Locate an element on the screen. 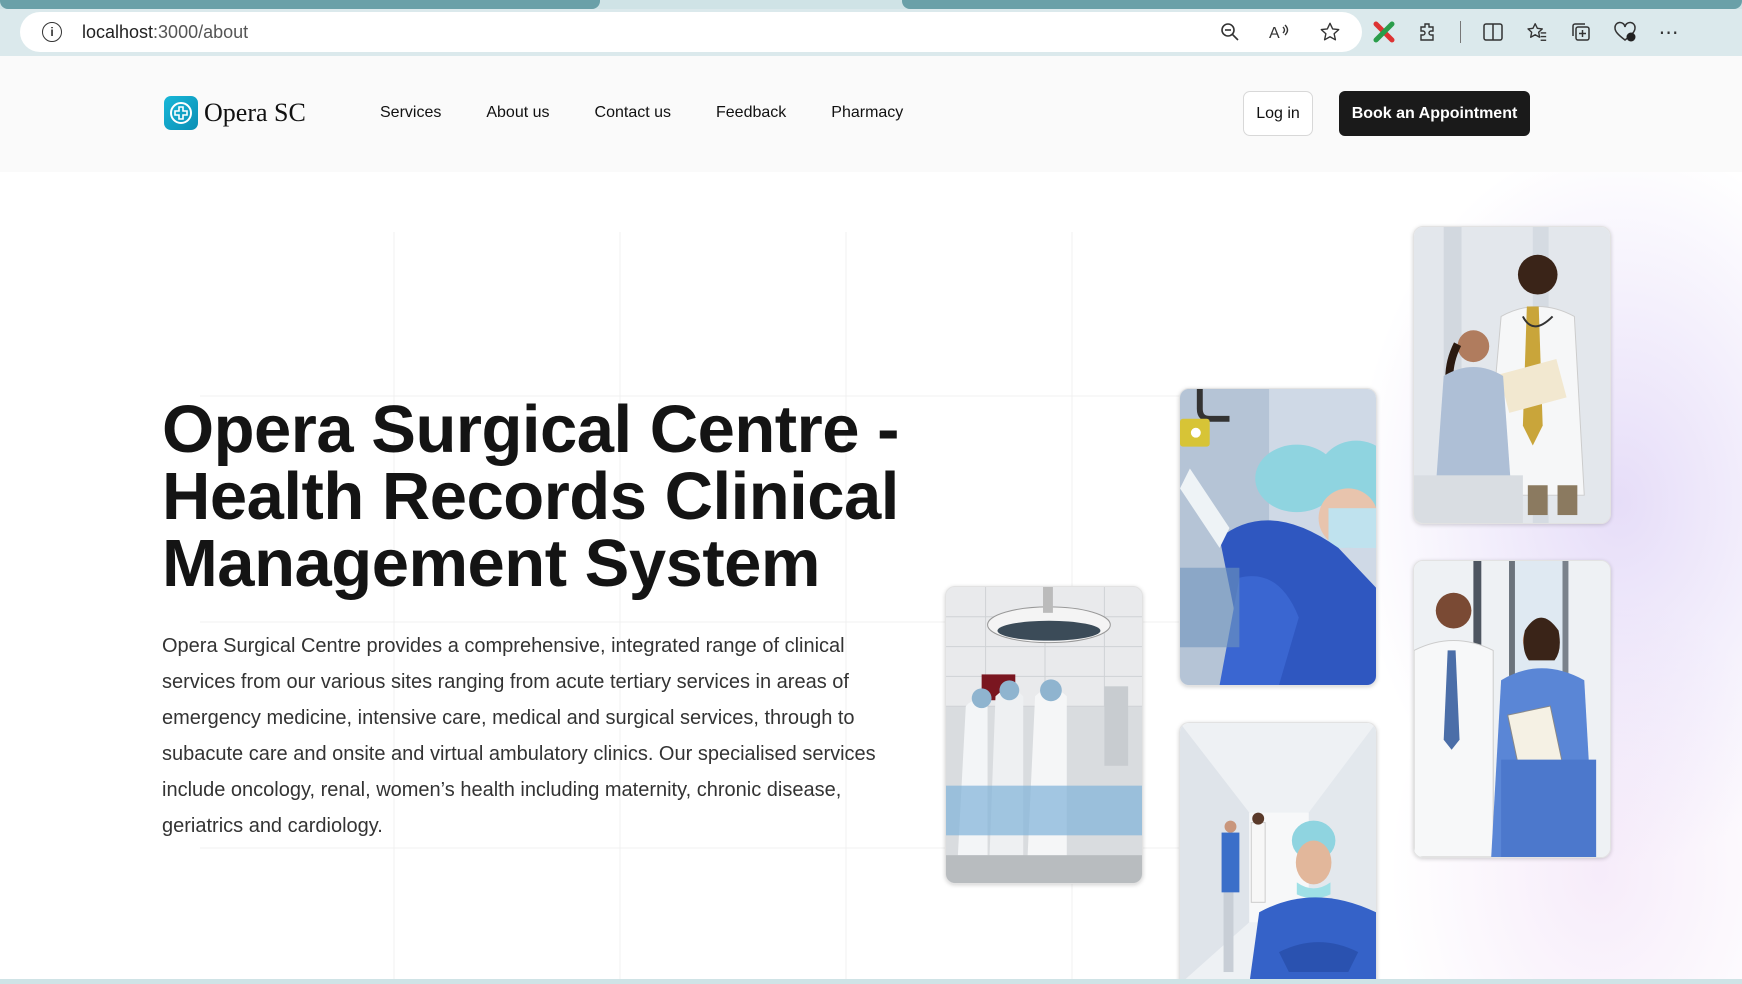 This screenshot has height=984, width=1742. favorites-icon is located at coordinates (1537, 32).